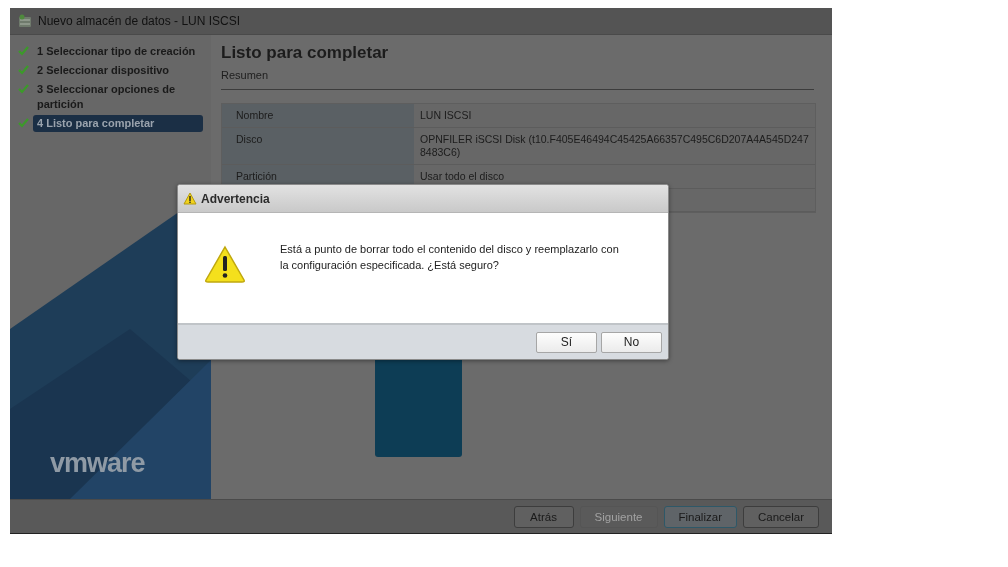 The height and width of the screenshot is (567, 1008). I want to click on step-item: 1 Seleccionar tipo de creación, so click(118, 51).